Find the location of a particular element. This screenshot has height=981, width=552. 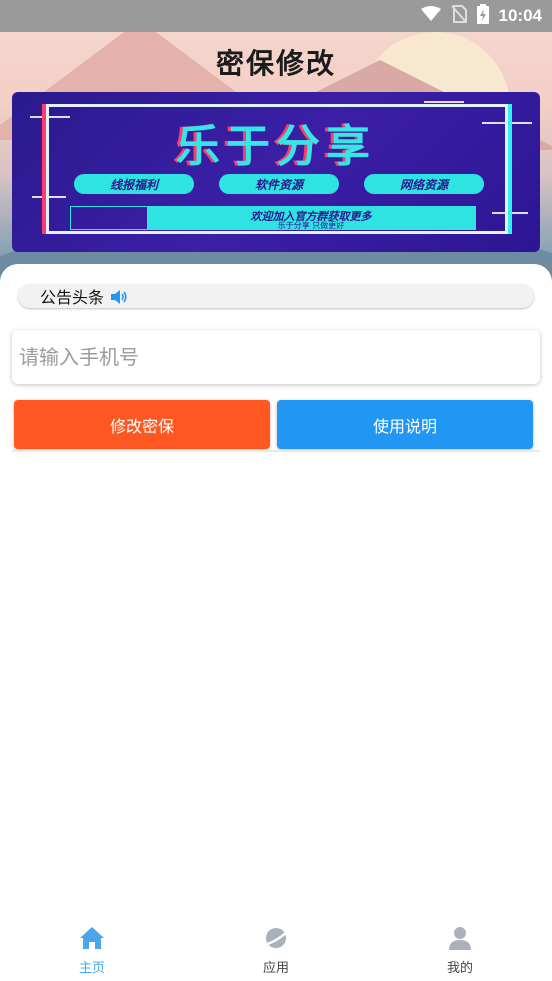

banner-strip: 欢迎加入官方群获取更多 乐于分享 只做更好 is located at coordinates (273, 218).